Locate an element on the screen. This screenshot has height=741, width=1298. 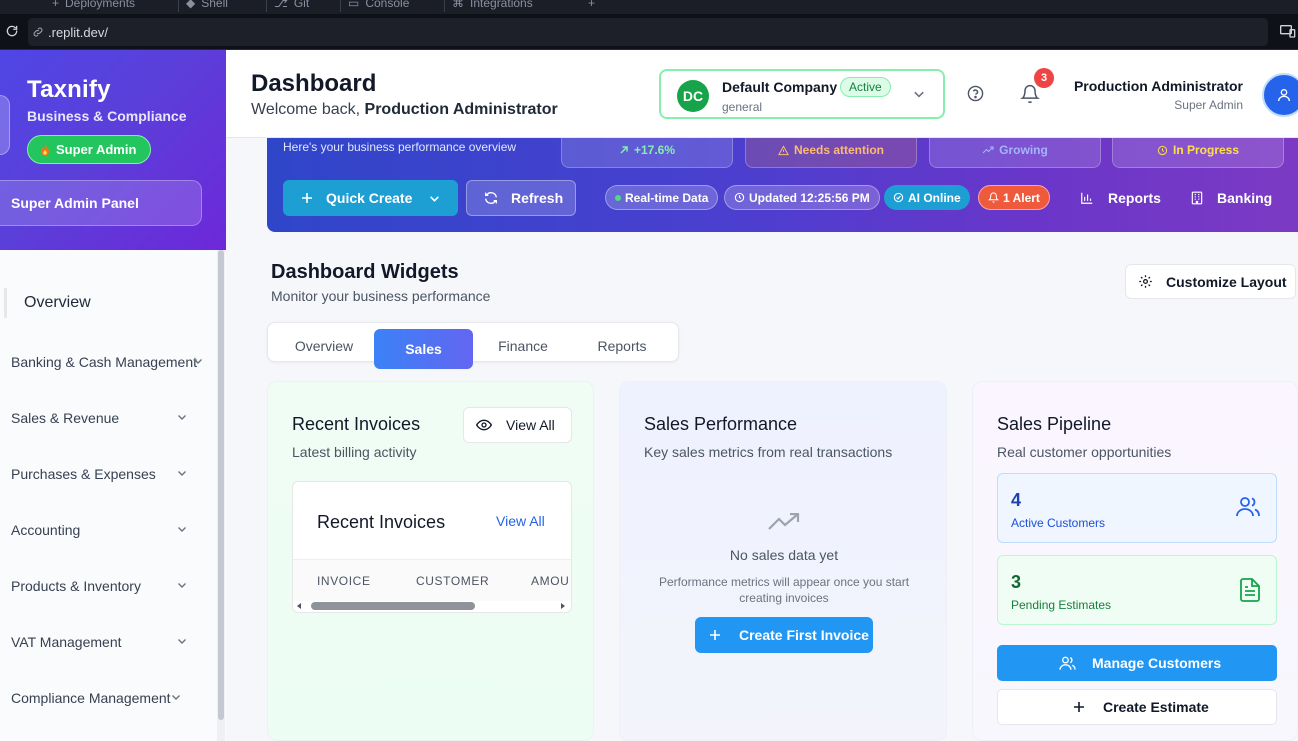
column-header-amount: AMOU is located at coordinates (550, 581).